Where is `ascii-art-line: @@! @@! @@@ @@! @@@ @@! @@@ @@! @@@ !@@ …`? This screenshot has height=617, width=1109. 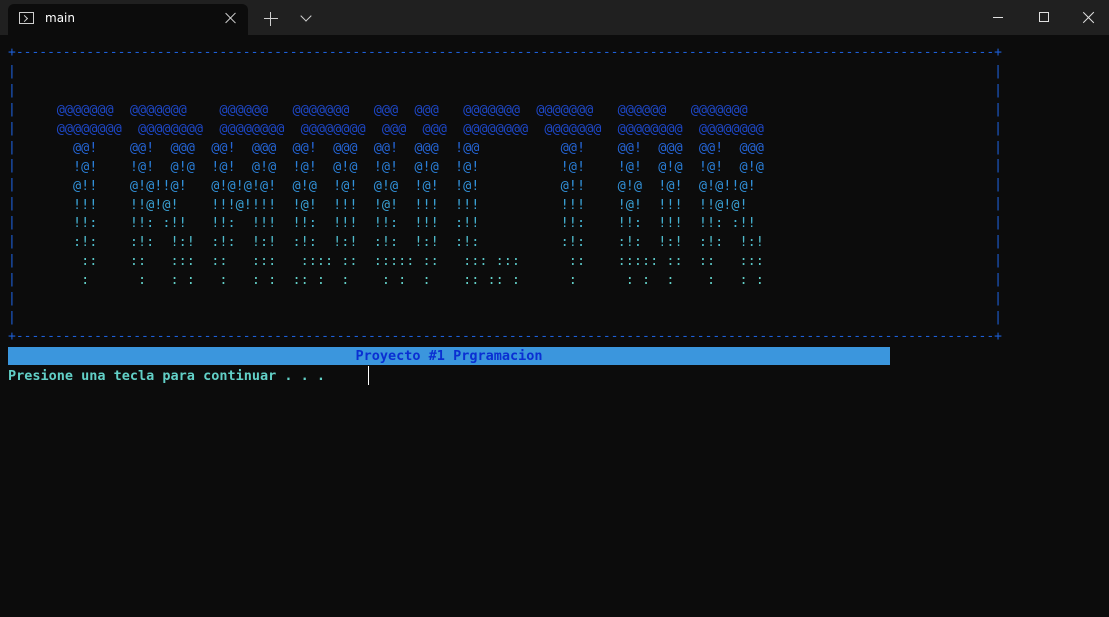
ascii-art-line: @@! @@! @@@ @@! @@@ @@! @@@ @@! @@@ !@@ … is located at coordinates (386, 147).